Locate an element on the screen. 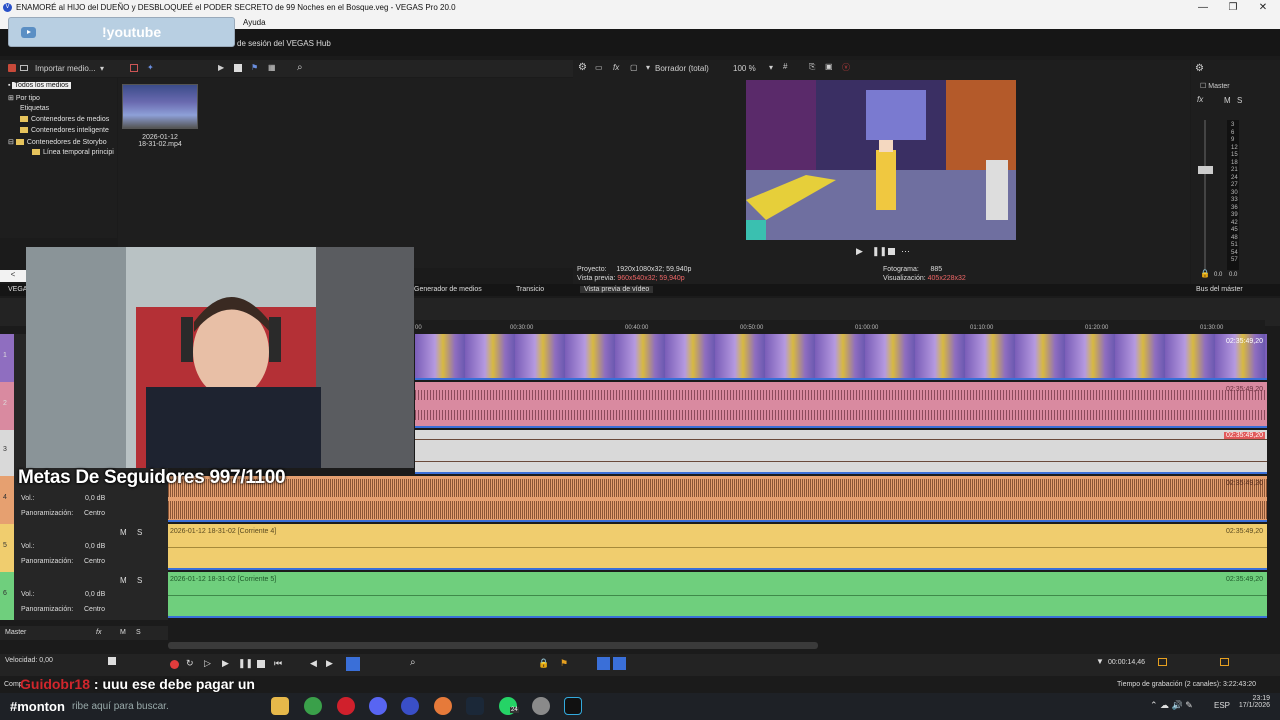 The height and width of the screenshot is (720, 1280). track-5-solo-button: S is located at coordinates (139, 532).